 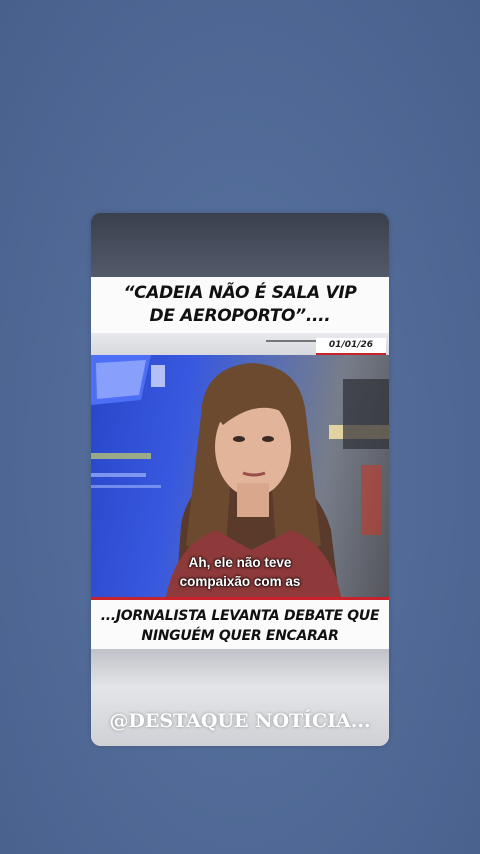 What do you see at coordinates (240, 245) in the screenshot?
I see `top-band` at bounding box center [240, 245].